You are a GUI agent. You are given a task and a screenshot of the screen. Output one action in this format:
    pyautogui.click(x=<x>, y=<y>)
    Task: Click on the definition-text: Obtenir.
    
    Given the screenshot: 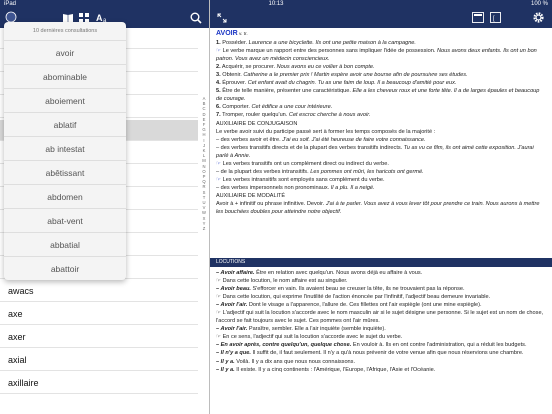 What is the action you would take?
    pyautogui.click(x=232, y=75)
    